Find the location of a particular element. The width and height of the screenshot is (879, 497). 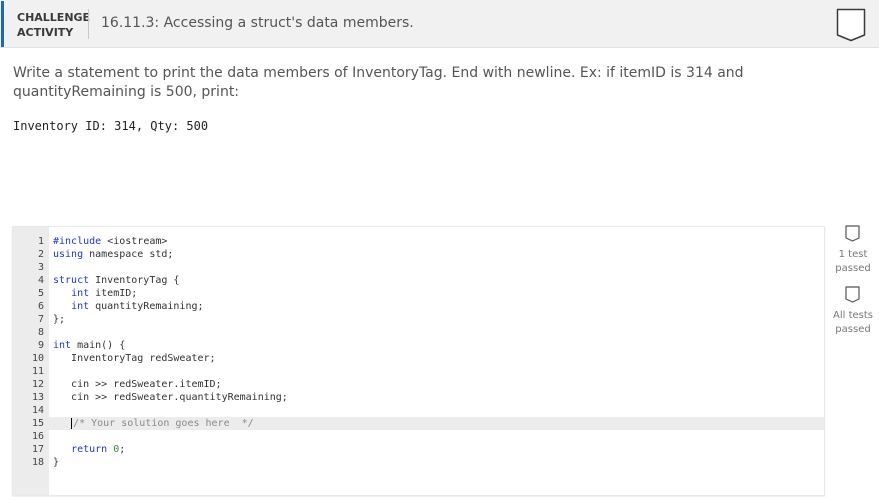

test-status-all-line1: All tests is located at coordinates (853, 315).